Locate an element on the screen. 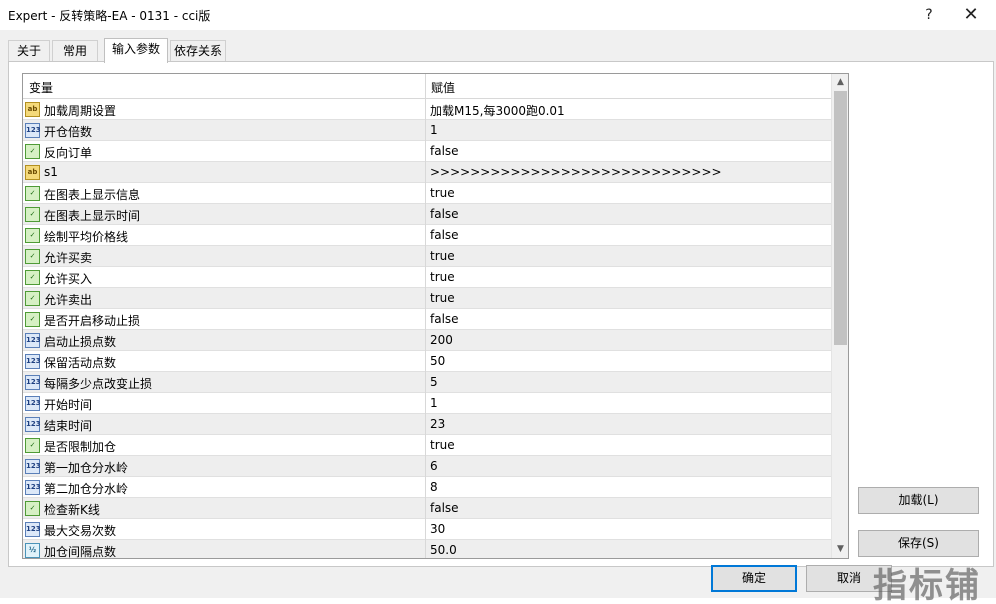  background-strip is located at coordinates (498, 601).